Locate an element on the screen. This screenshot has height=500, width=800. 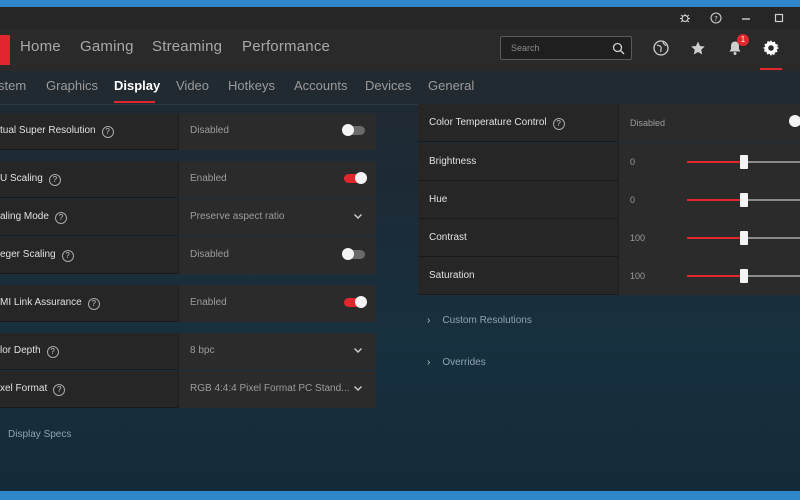
tab-graphics: Graphics is located at coordinates (72, 85).